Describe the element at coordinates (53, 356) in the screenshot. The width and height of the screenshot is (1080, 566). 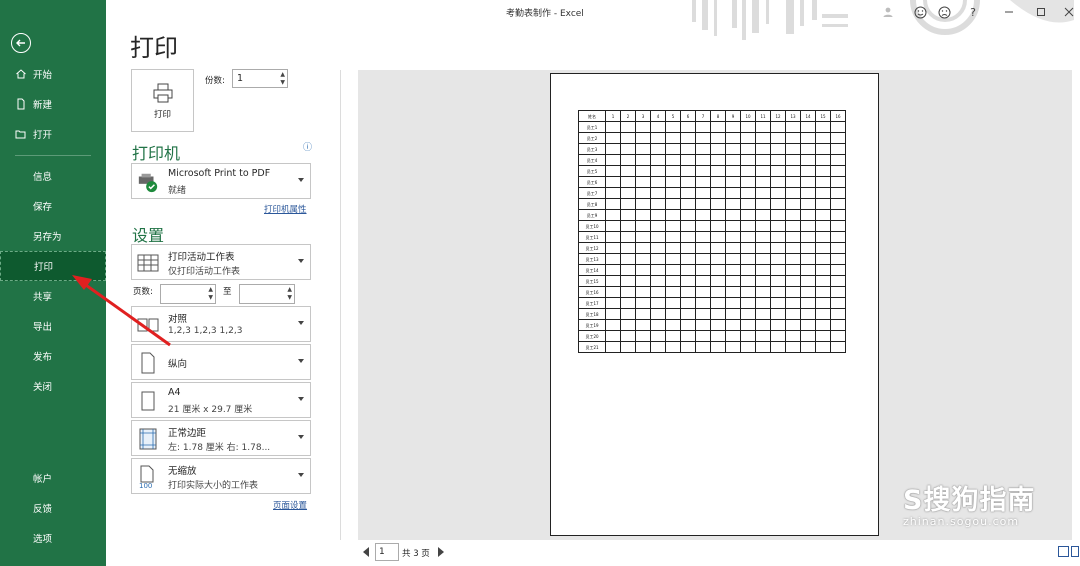
I see `nav-item-publish: 发布` at that location.